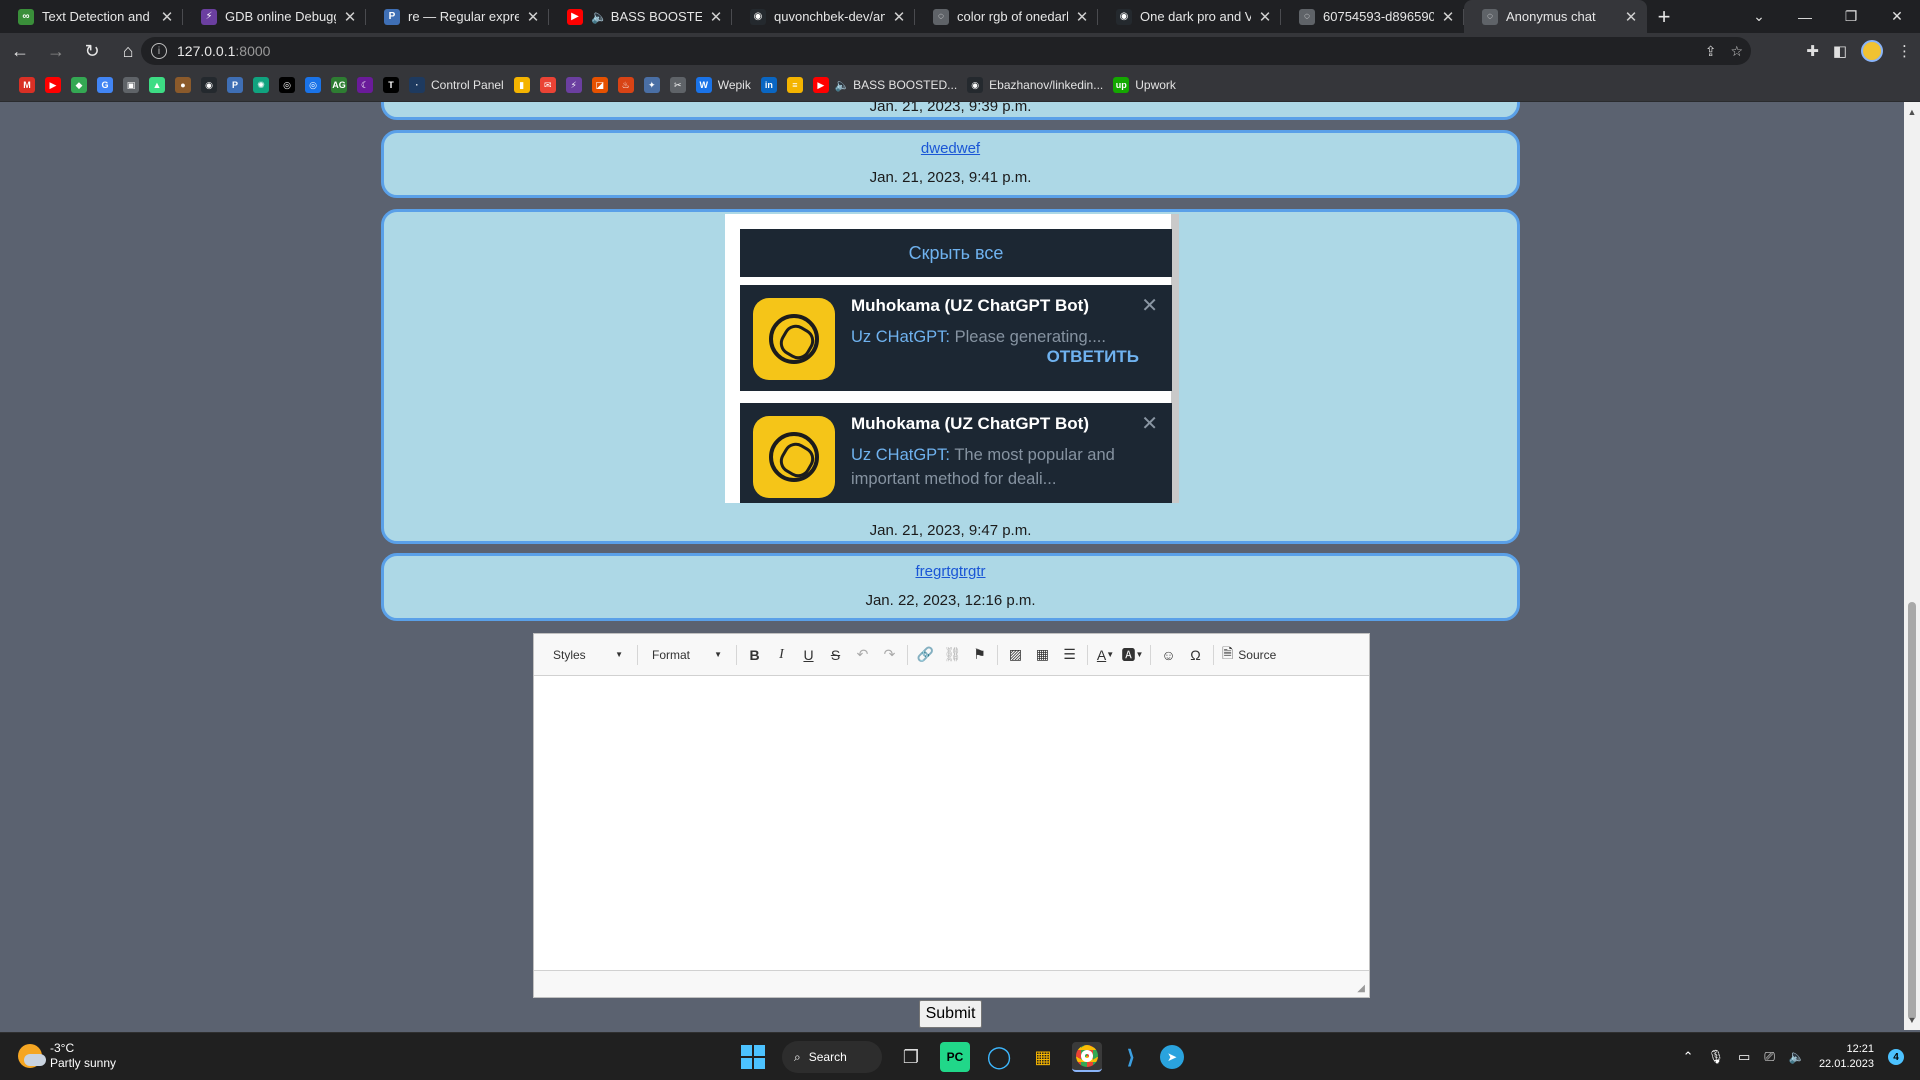 This screenshot has width=1920, height=1080. Describe the element at coordinates (753, 1057) in the screenshot. I see `start-button` at that location.